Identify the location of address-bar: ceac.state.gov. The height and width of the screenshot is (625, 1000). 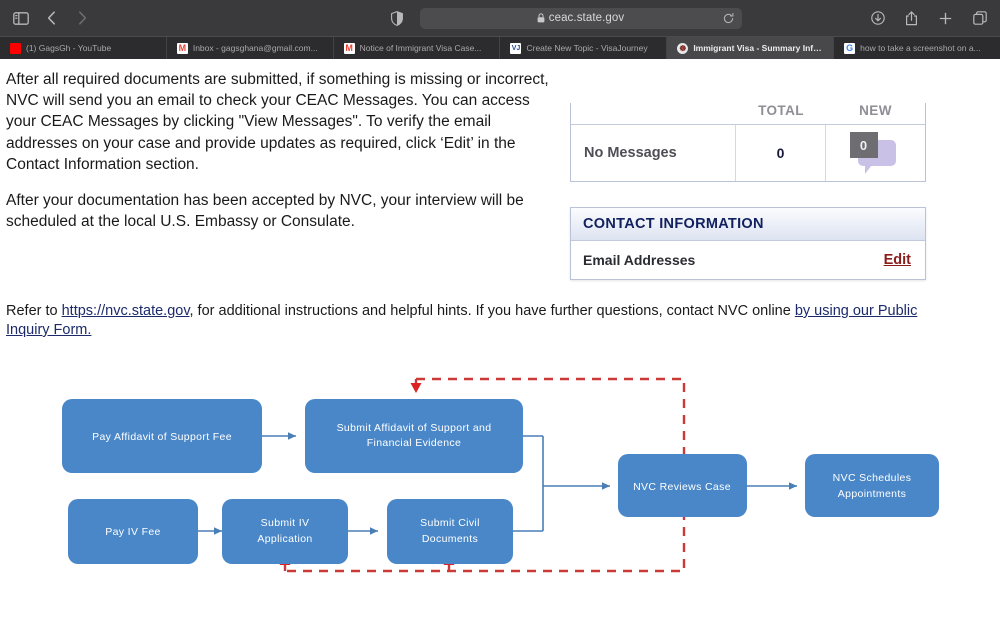
(580, 18).